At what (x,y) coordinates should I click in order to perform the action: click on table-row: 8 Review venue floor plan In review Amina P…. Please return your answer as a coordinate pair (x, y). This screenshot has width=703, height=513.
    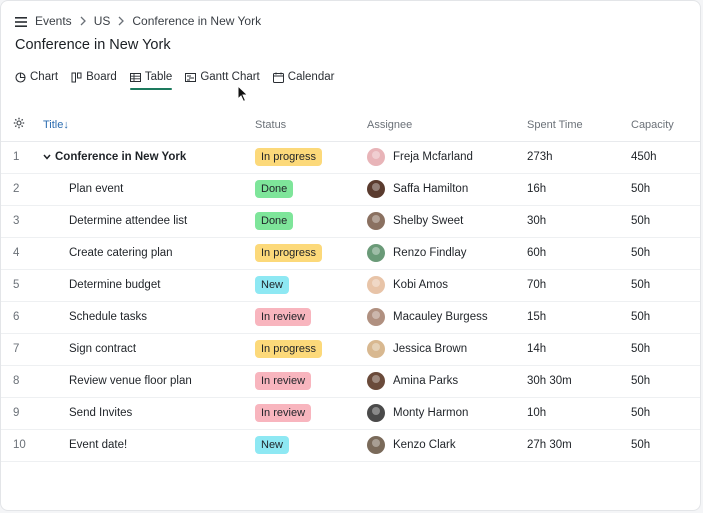
    Looking at the image, I should click on (350, 381).